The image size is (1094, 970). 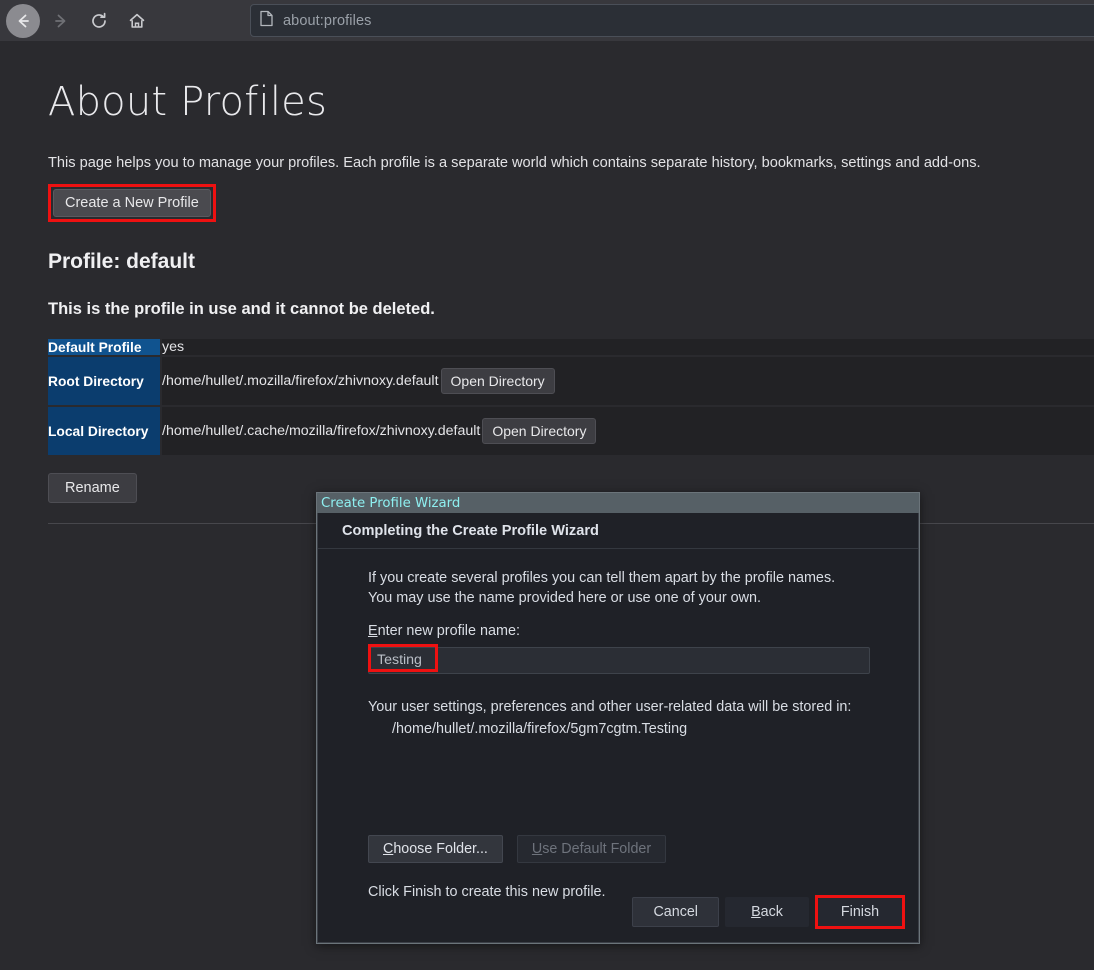 I want to click on home-icon, so click(x=137, y=21).